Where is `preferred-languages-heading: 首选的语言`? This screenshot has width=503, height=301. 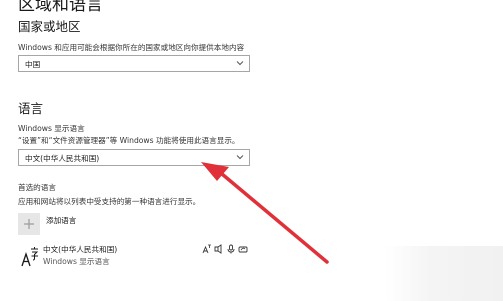 preferred-languages-heading: 首选的语言 is located at coordinates (37, 187).